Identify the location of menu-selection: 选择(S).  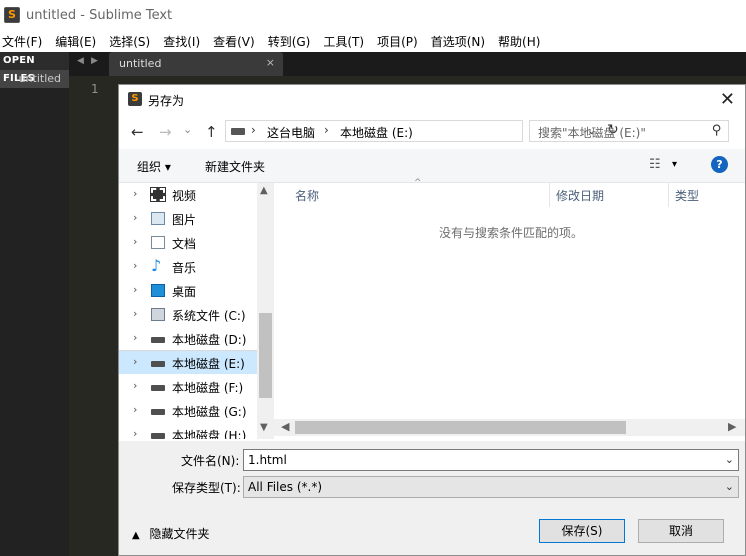
(129, 41).